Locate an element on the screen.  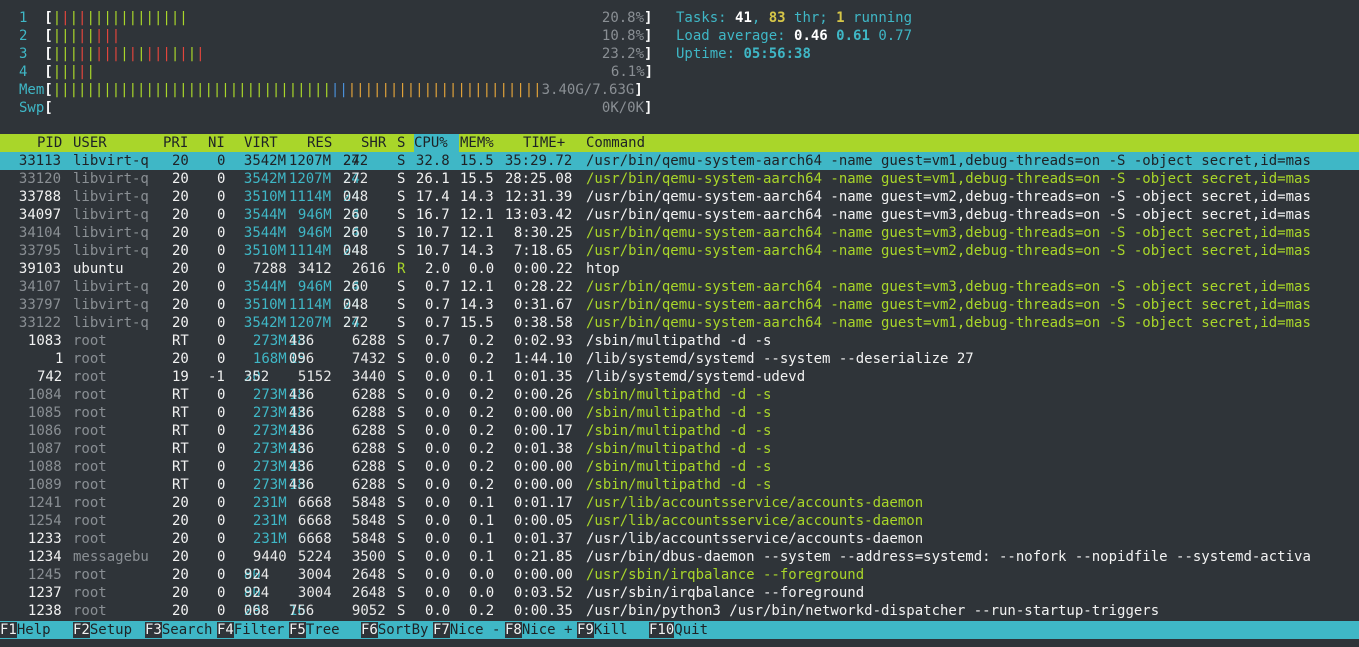
load-average: Load average: 0.46 0.61 0.77 is located at coordinates (794, 36).